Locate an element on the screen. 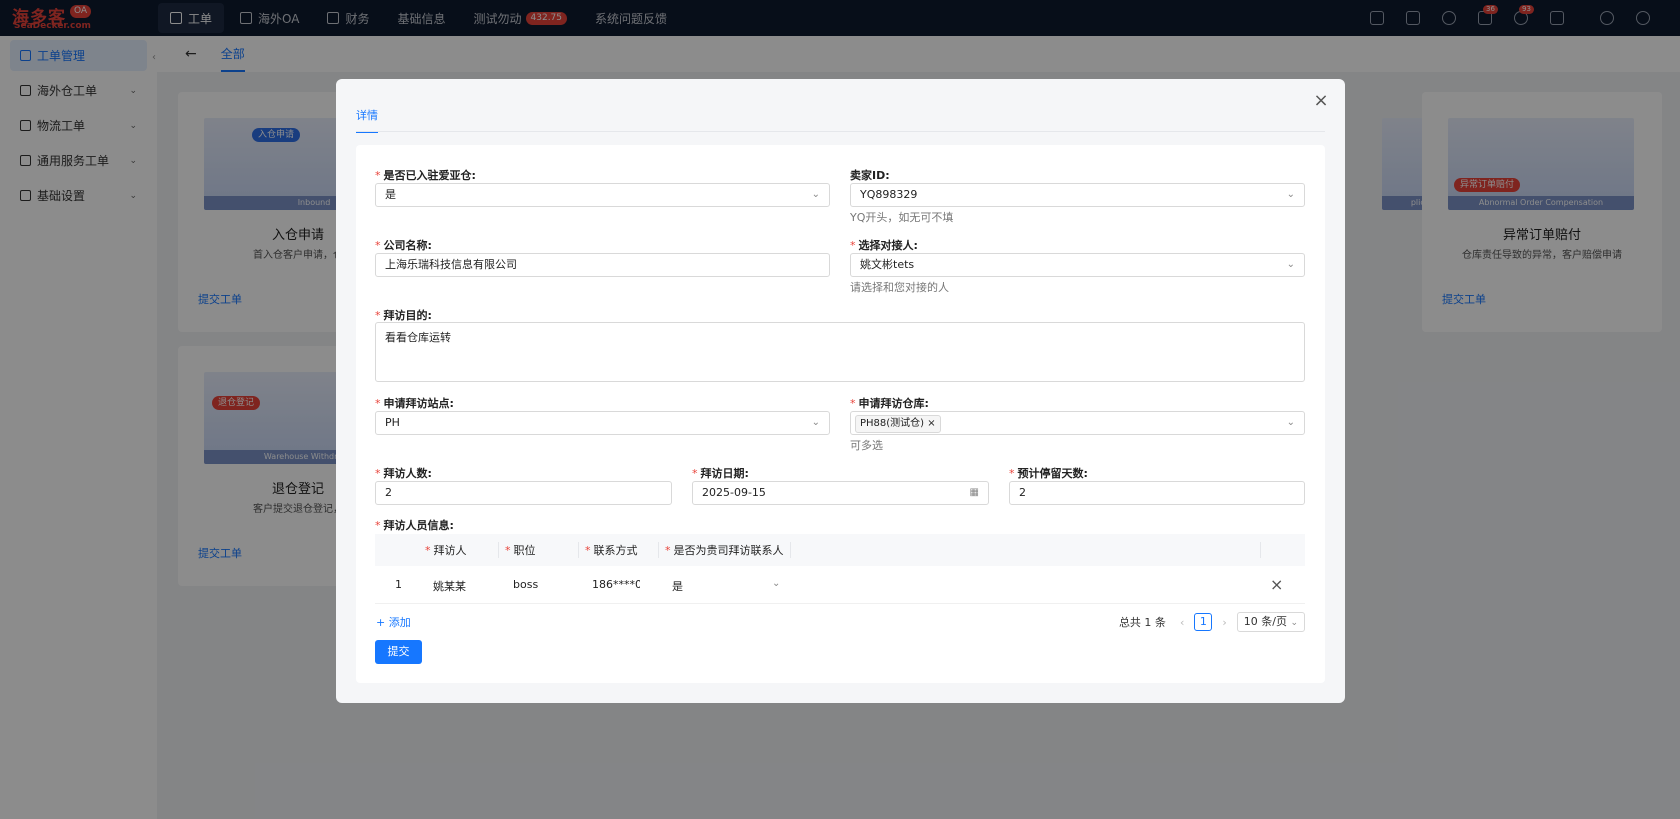  phone-cell: 186****00 is located at coordinates (616, 584).